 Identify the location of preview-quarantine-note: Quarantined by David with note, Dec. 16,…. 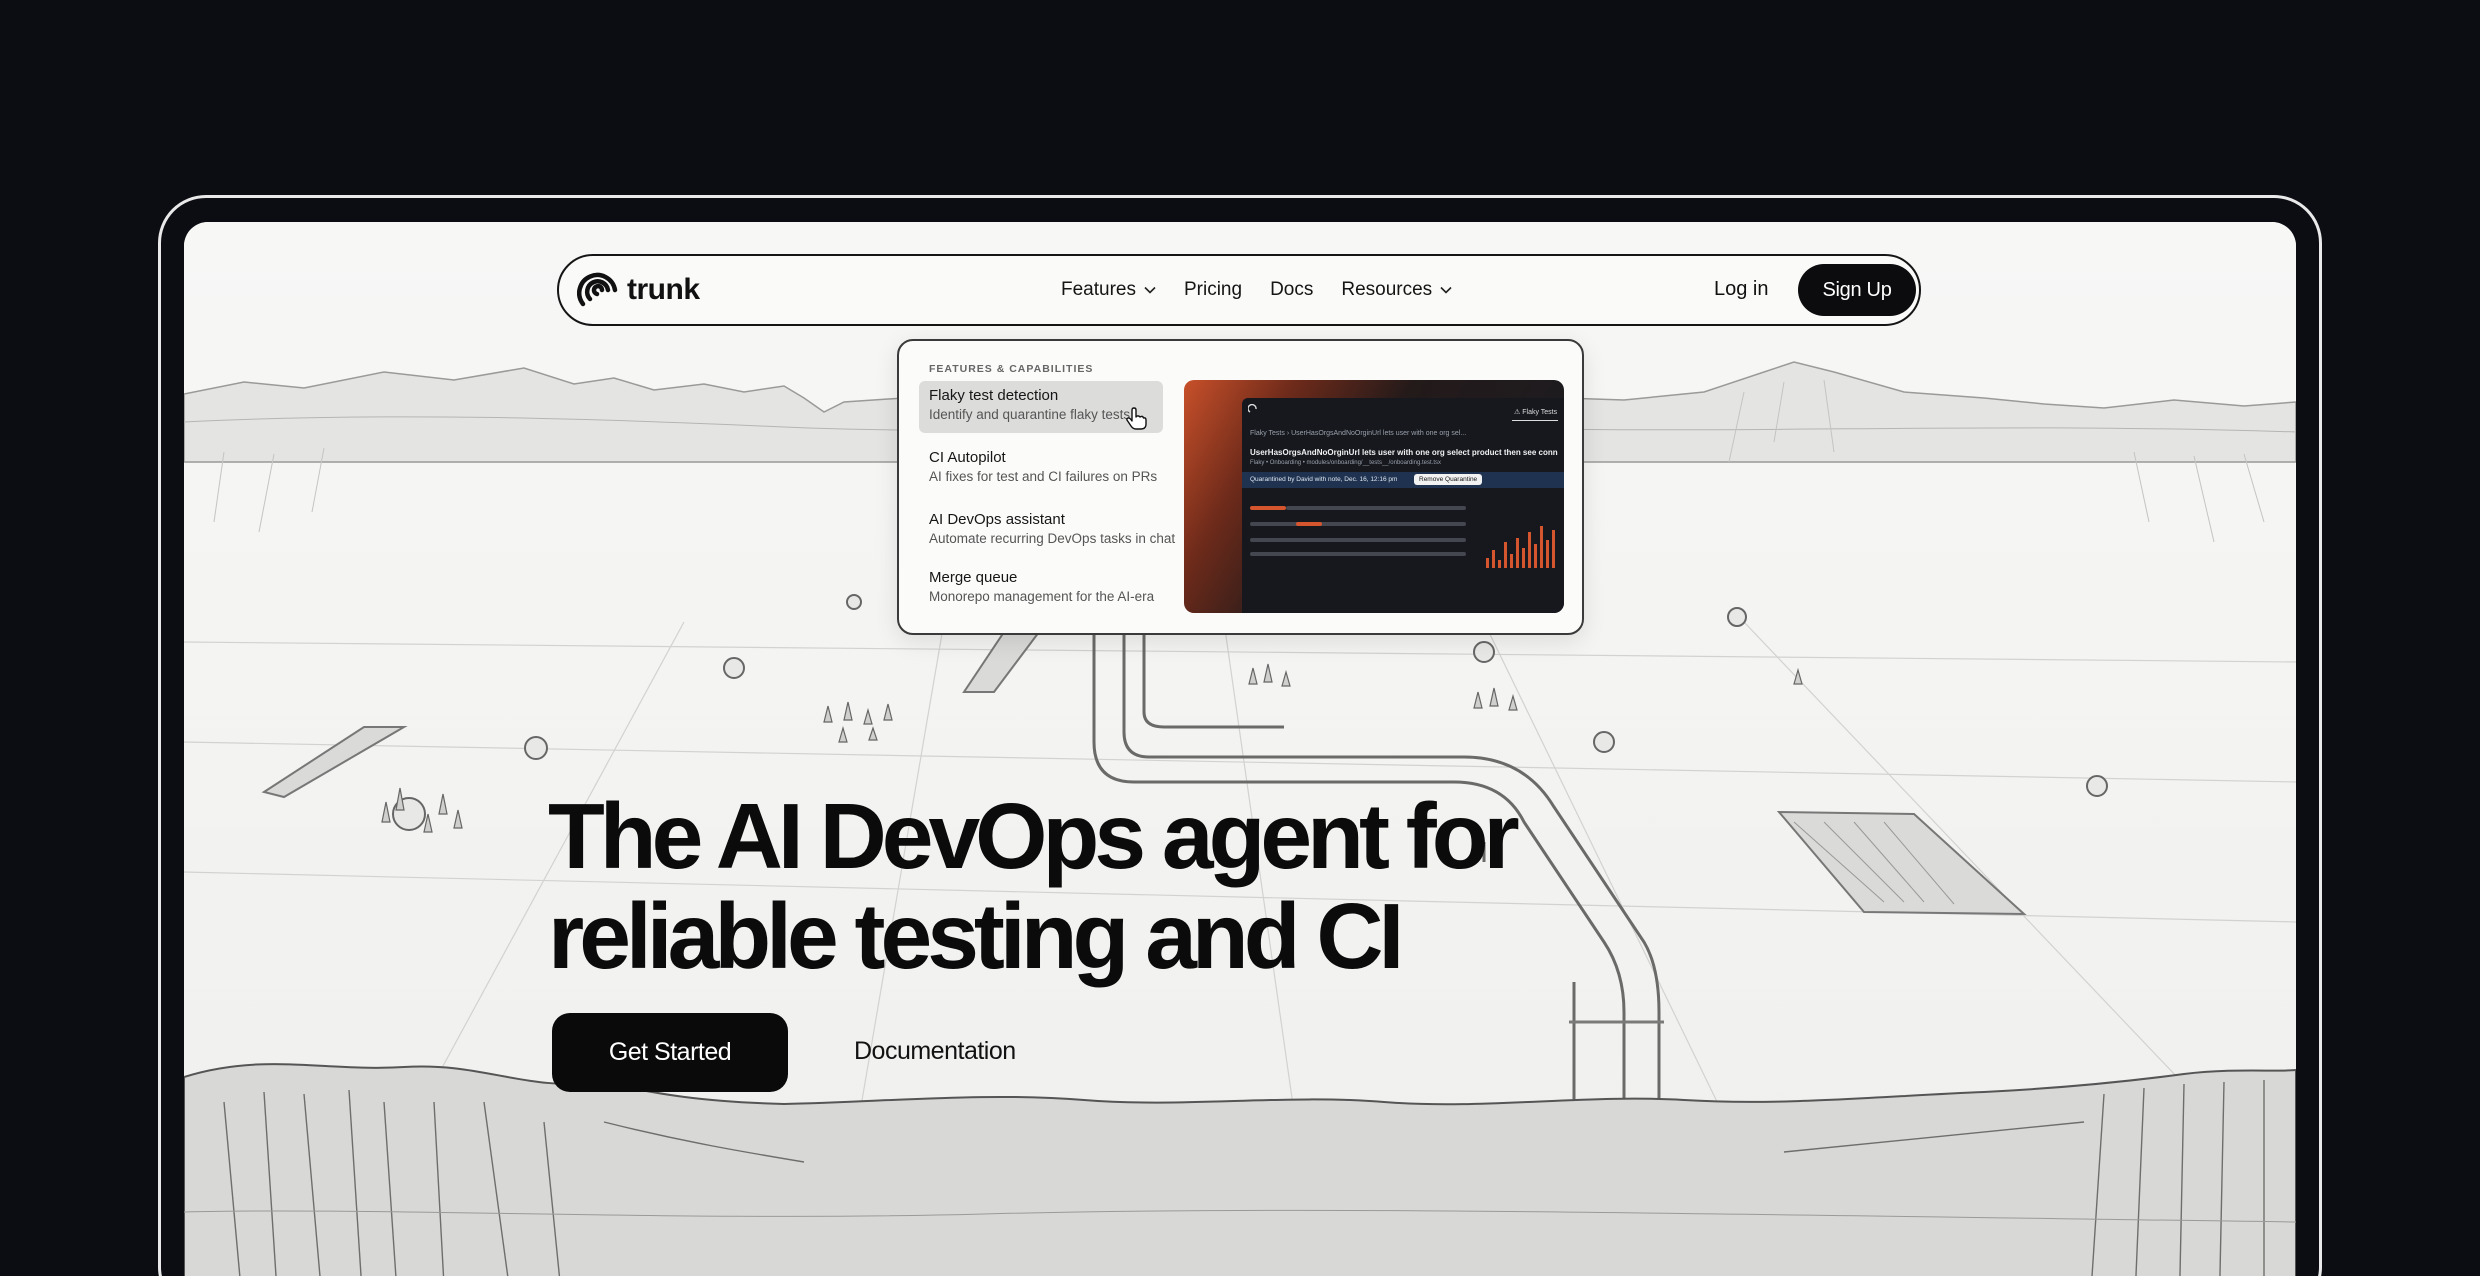
(1324, 479).